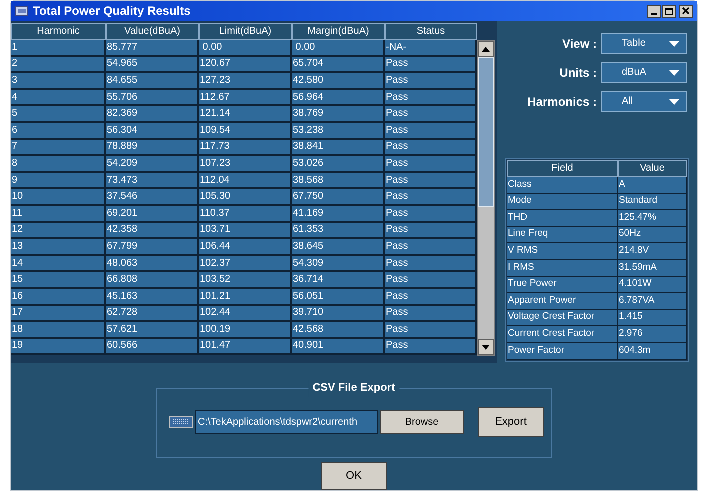 Image resolution: width=702 pixels, height=491 pixels. What do you see at coordinates (245, 197) in the screenshot?
I see `table-cell: 105.30` at bounding box center [245, 197].